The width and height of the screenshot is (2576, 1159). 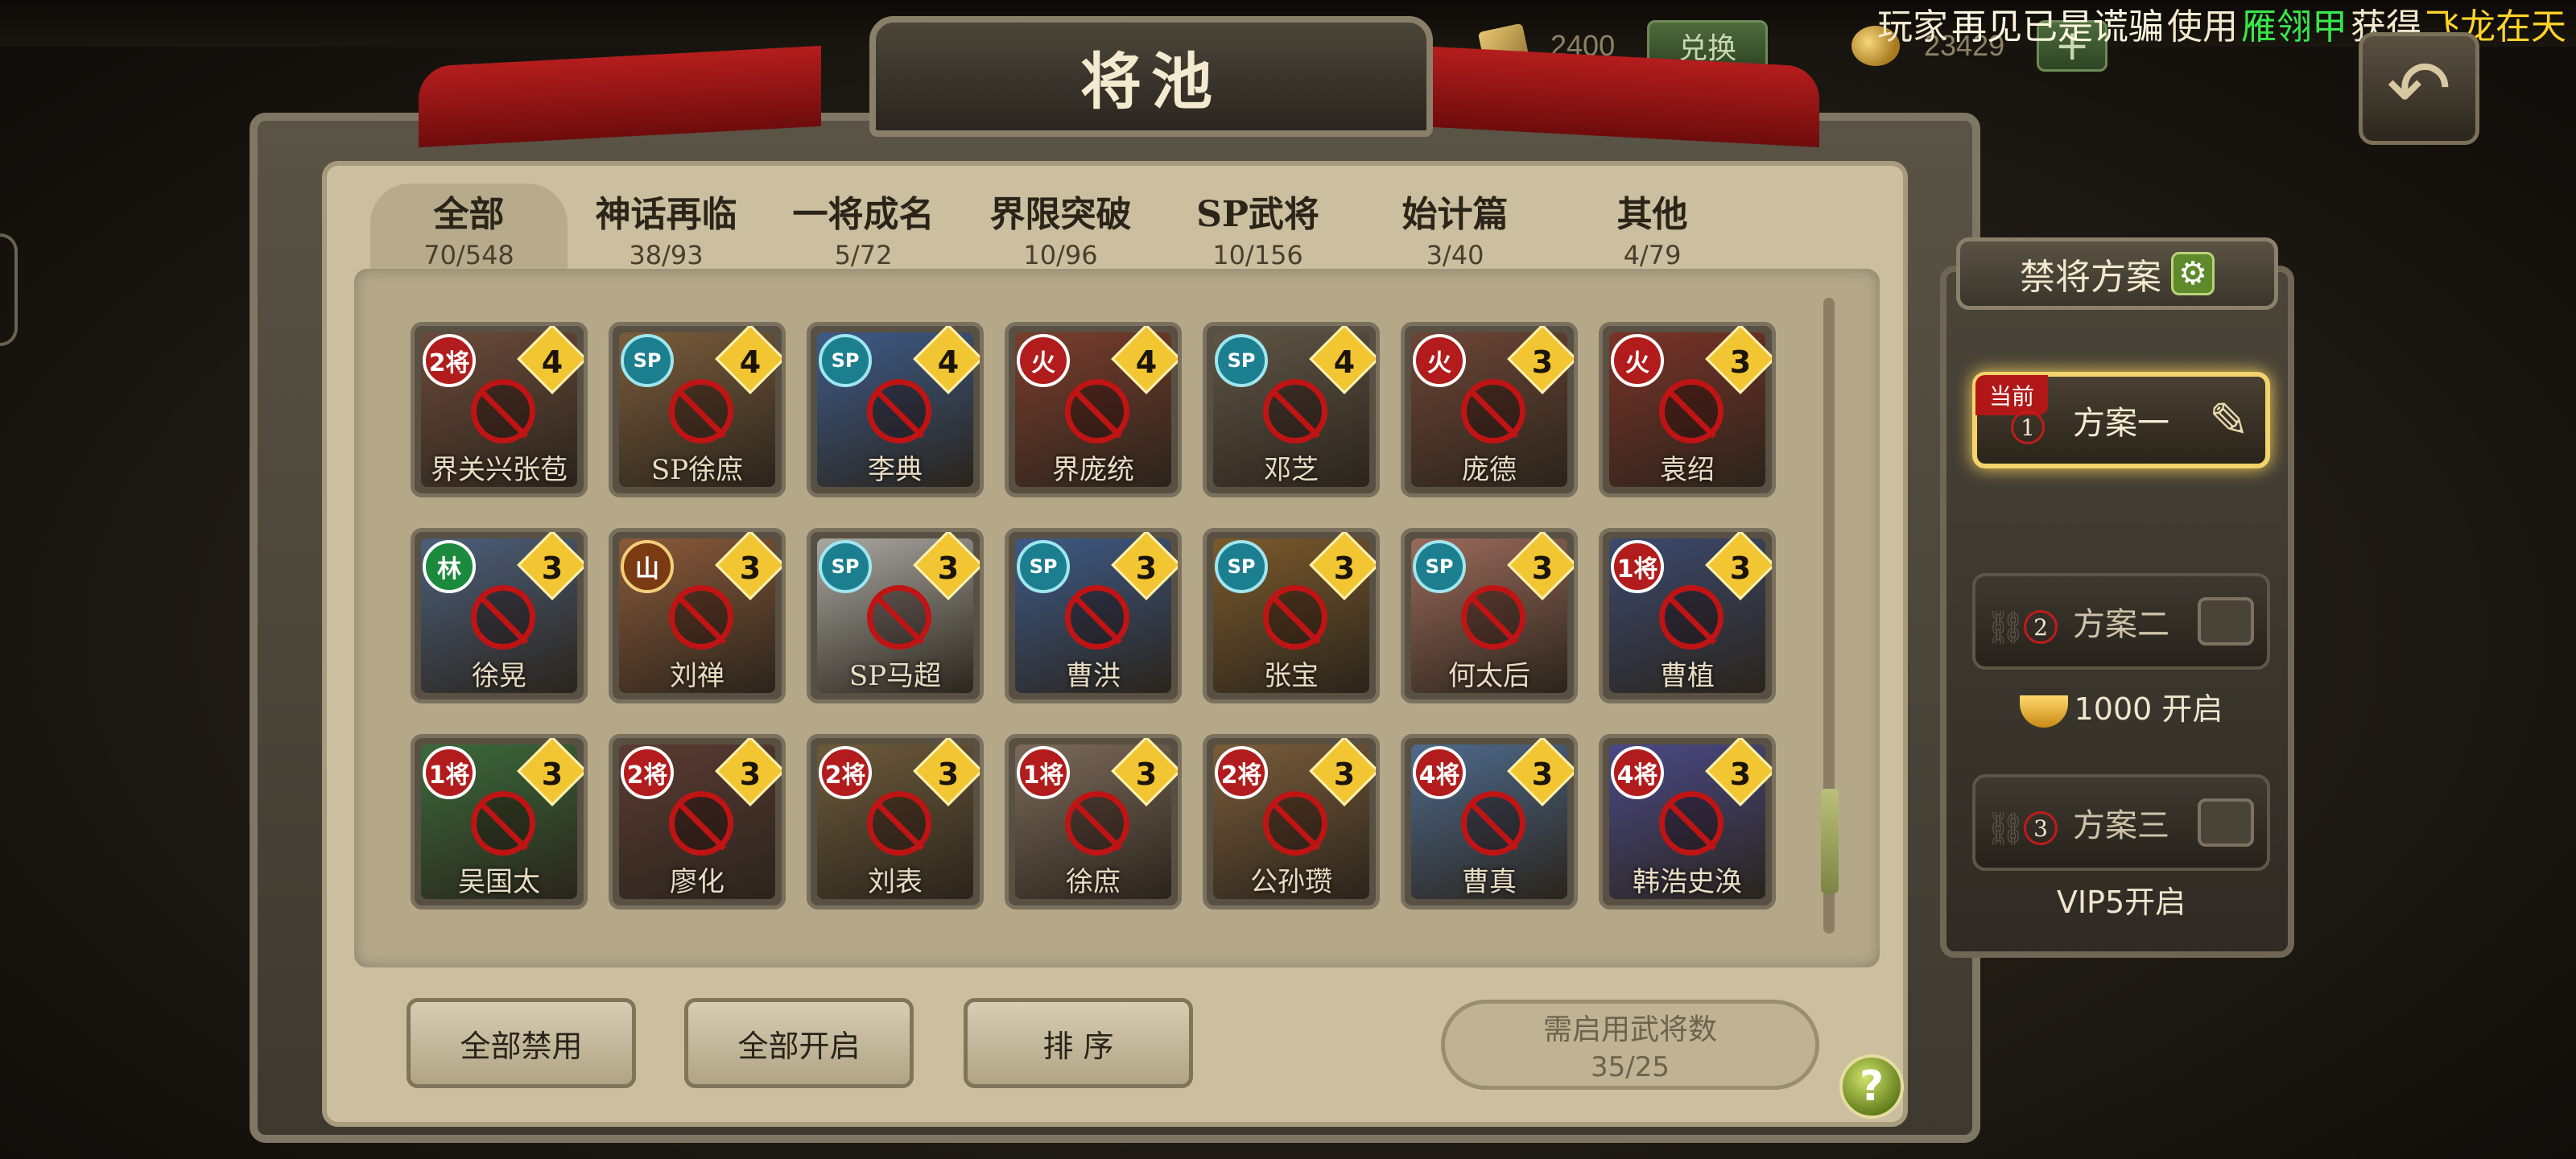 What do you see at coordinates (799, 1043) in the screenshot?
I see `enable-all-button: 全部开启` at bounding box center [799, 1043].